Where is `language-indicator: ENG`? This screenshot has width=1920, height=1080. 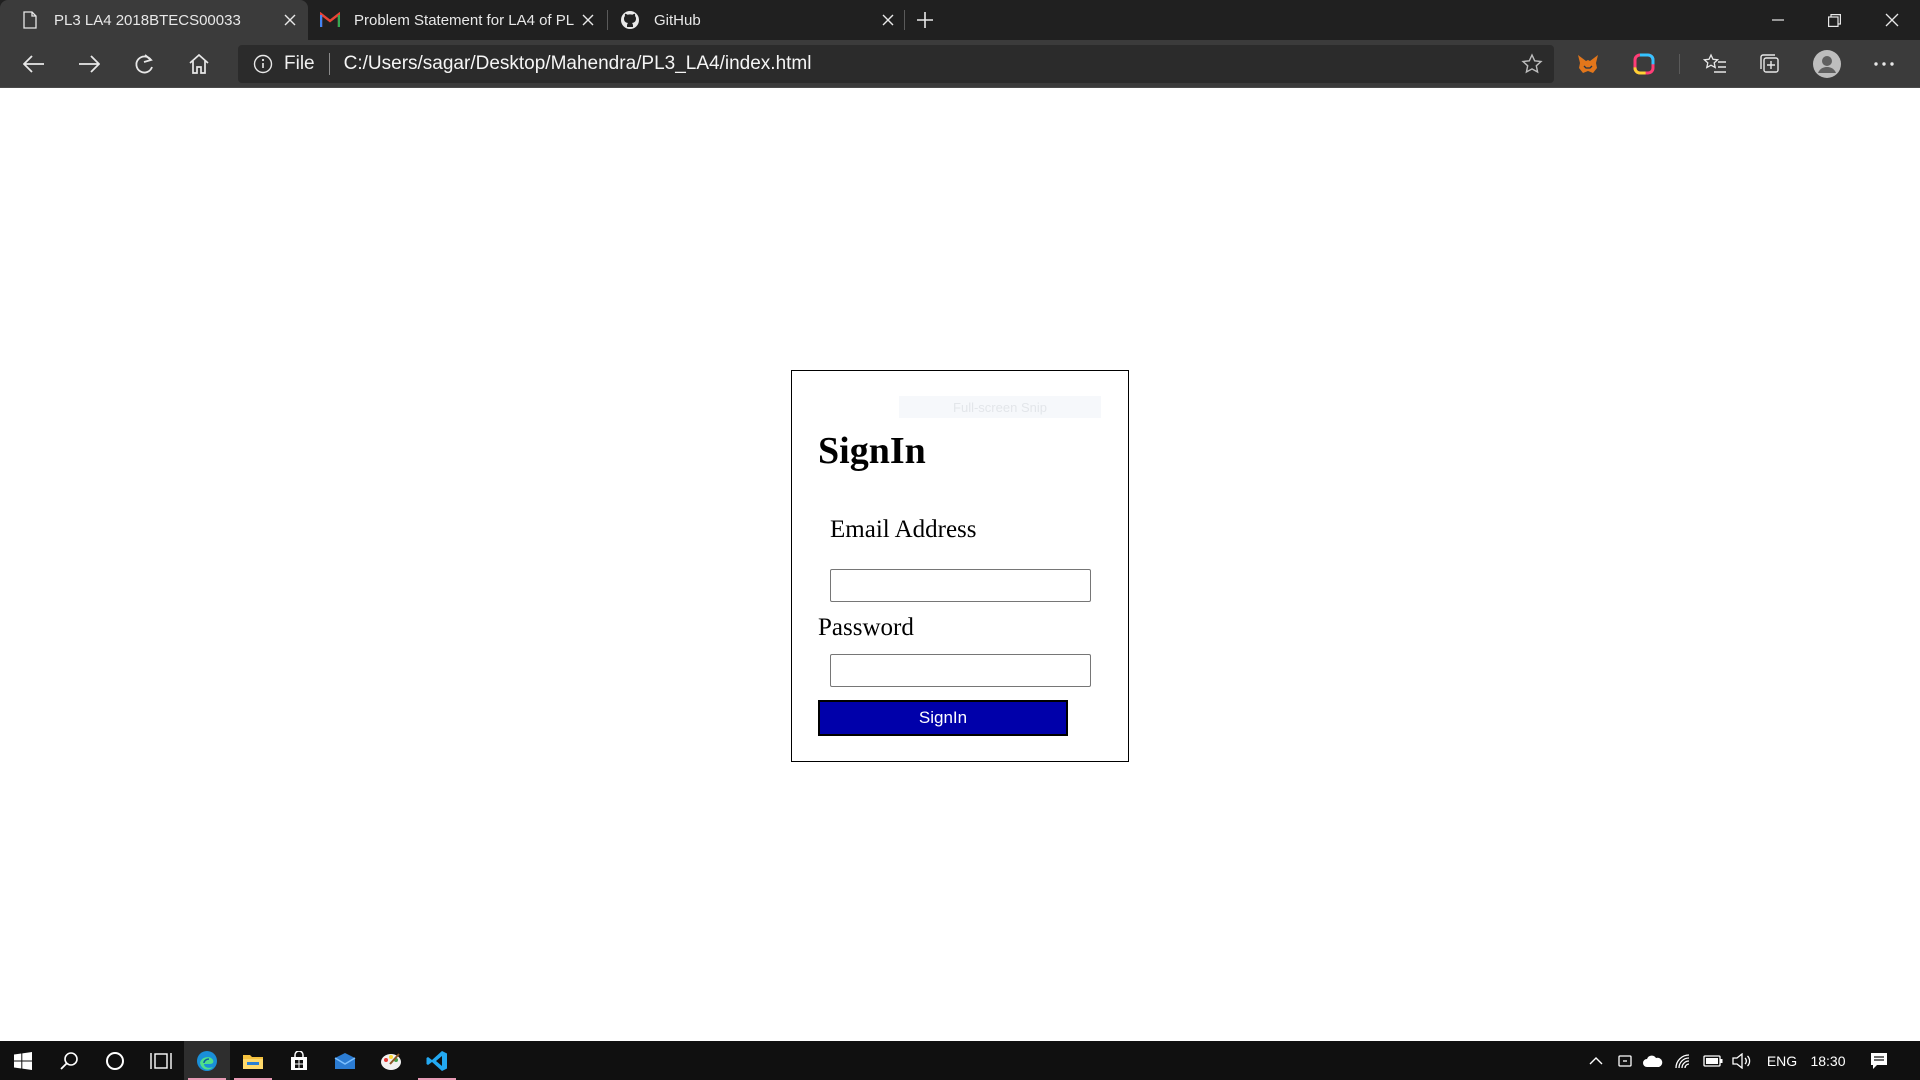 language-indicator: ENG is located at coordinates (1782, 1060).